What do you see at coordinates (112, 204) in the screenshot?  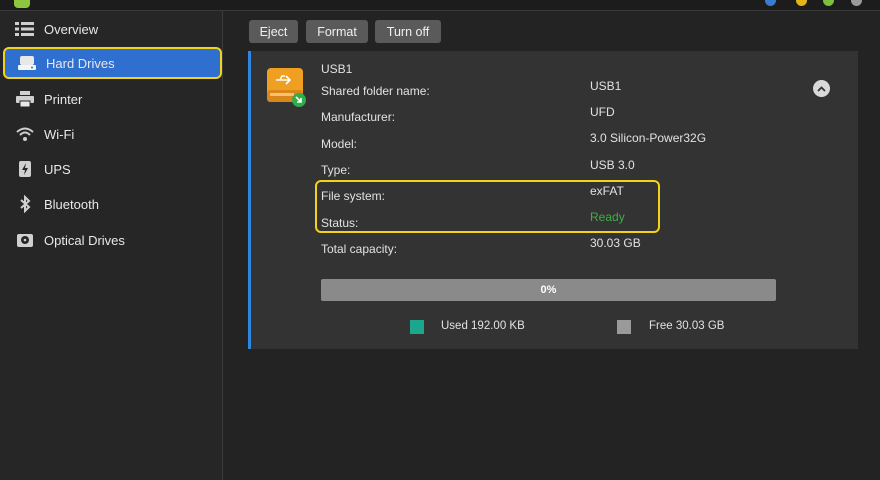 I see `sidebar-item-bluetooth: Bluetooth` at bounding box center [112, 204].